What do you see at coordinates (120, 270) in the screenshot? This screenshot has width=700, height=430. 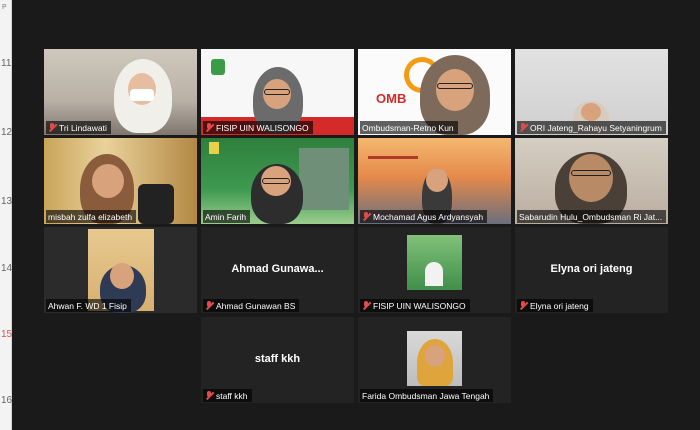 I see `participant-tile-active-speaker: Ahwan F. WD 1 Fisip` at bounding box center [120, 270].